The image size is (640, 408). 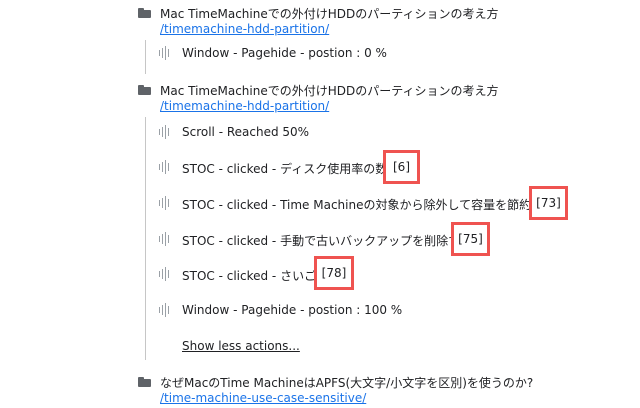 I want to click on action-label: Scroll - Reached 50%, so click(x=246, y=132).